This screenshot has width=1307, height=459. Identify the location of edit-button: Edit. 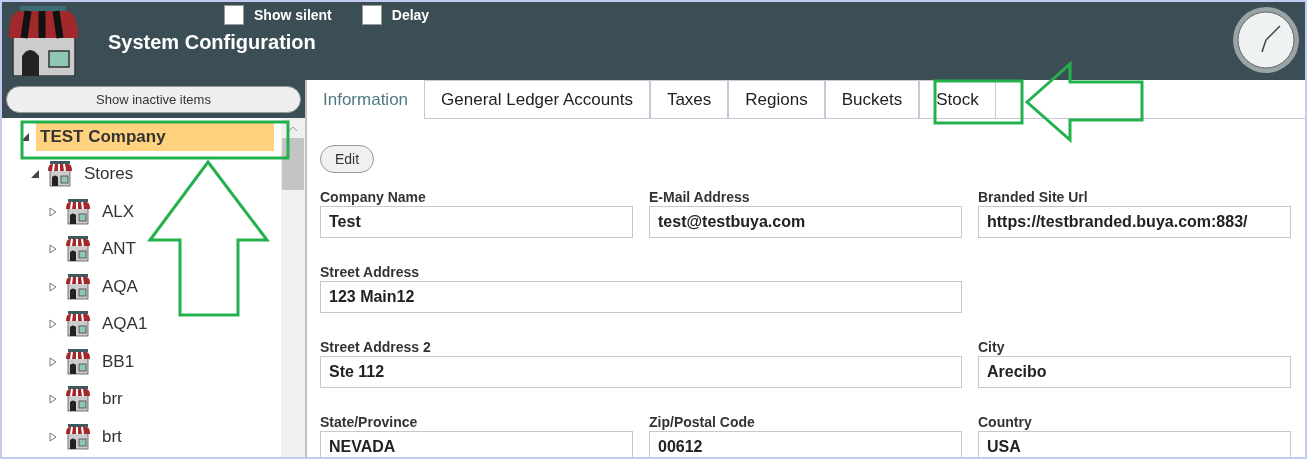
(347, 159).